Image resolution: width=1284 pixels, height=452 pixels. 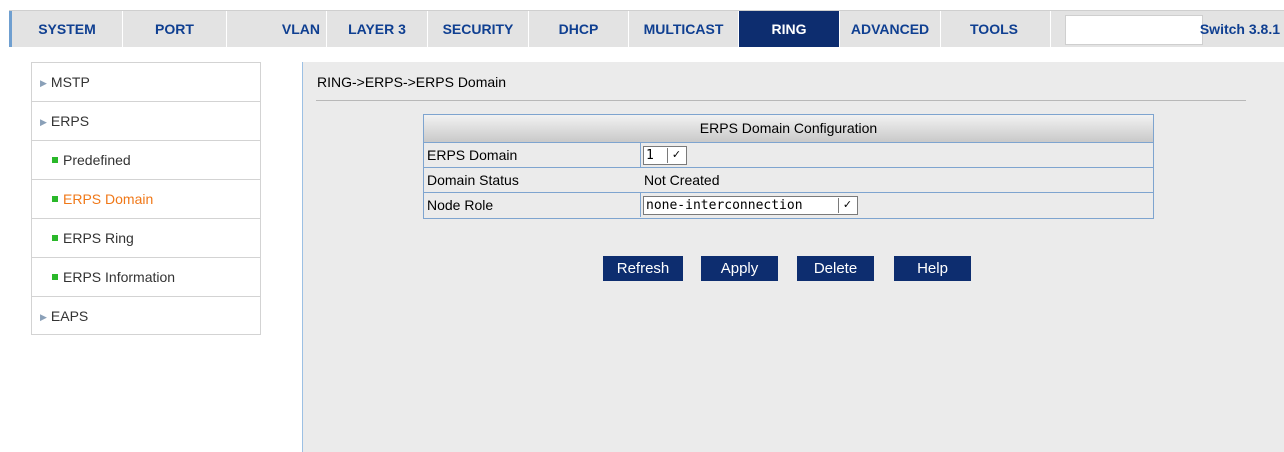 I want to click on table-title: ERPS Domain Configuration, so click(x=788, y=129).